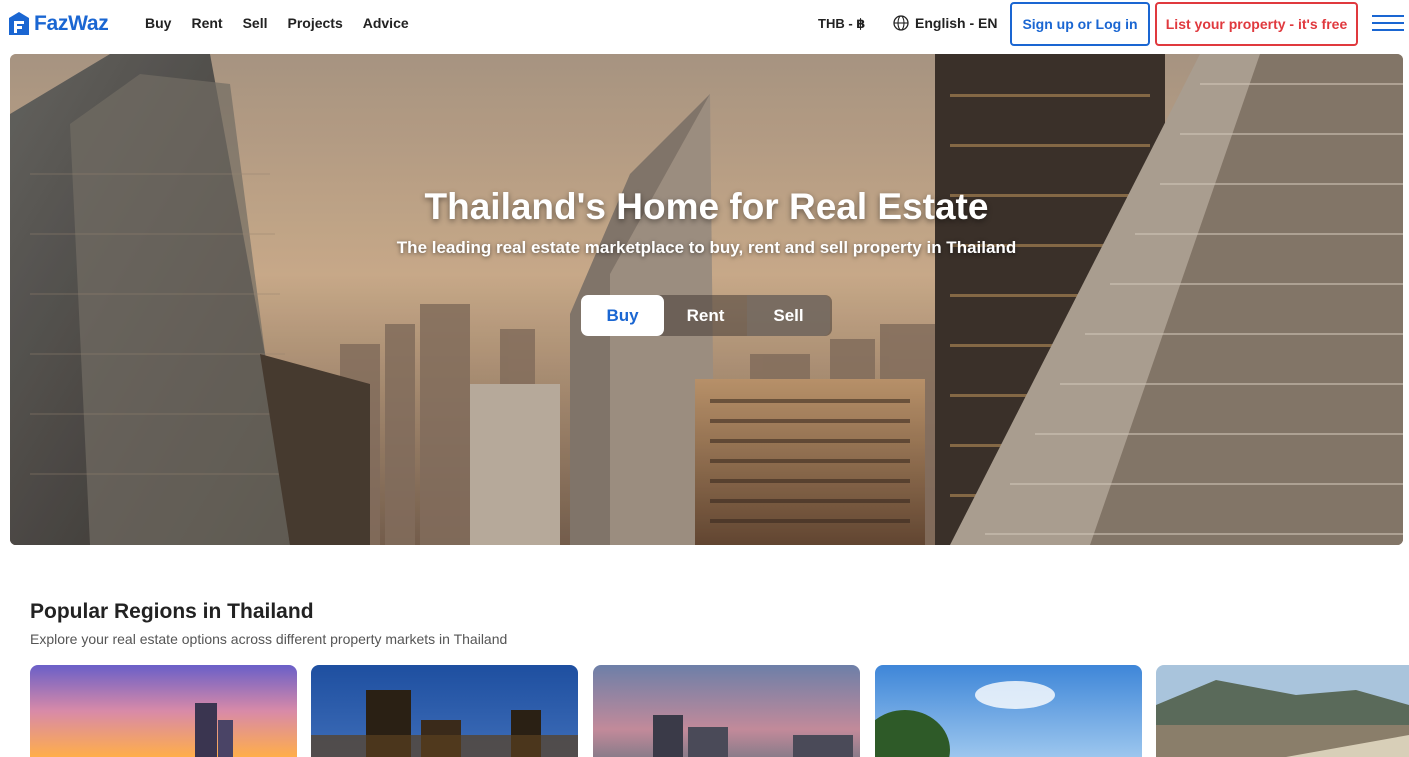  Describe the element at coordinates (314, 23) in the screenshot. I see `nav-projects: Projects` at that location.